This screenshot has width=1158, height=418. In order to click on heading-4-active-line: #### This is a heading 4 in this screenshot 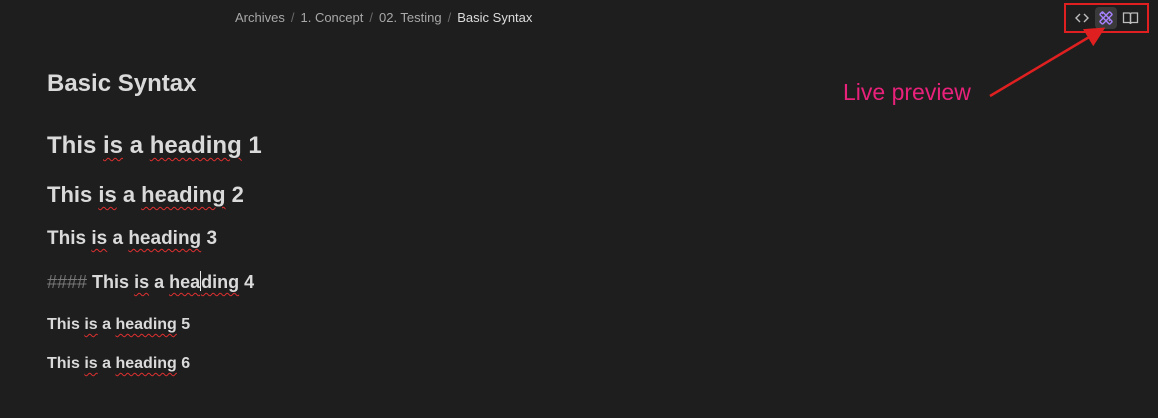, I will do `click(150, 282)`.